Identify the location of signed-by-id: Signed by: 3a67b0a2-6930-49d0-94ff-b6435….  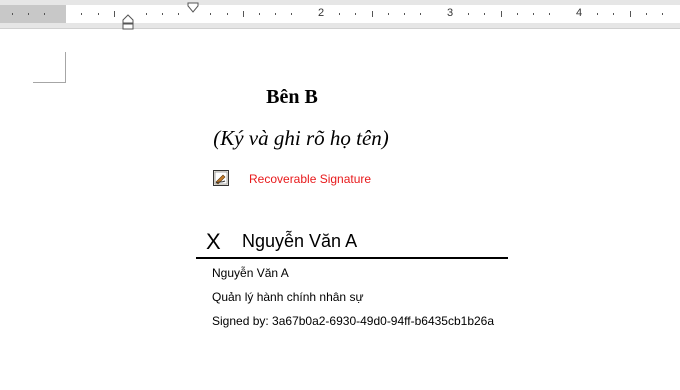
(353, 321).